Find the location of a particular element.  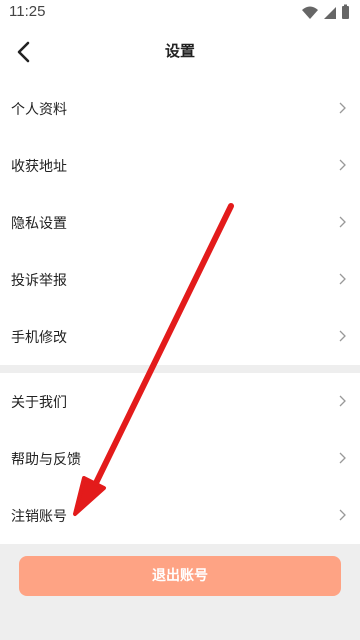

page-title: 设置 is located at coordinates (179, 51).